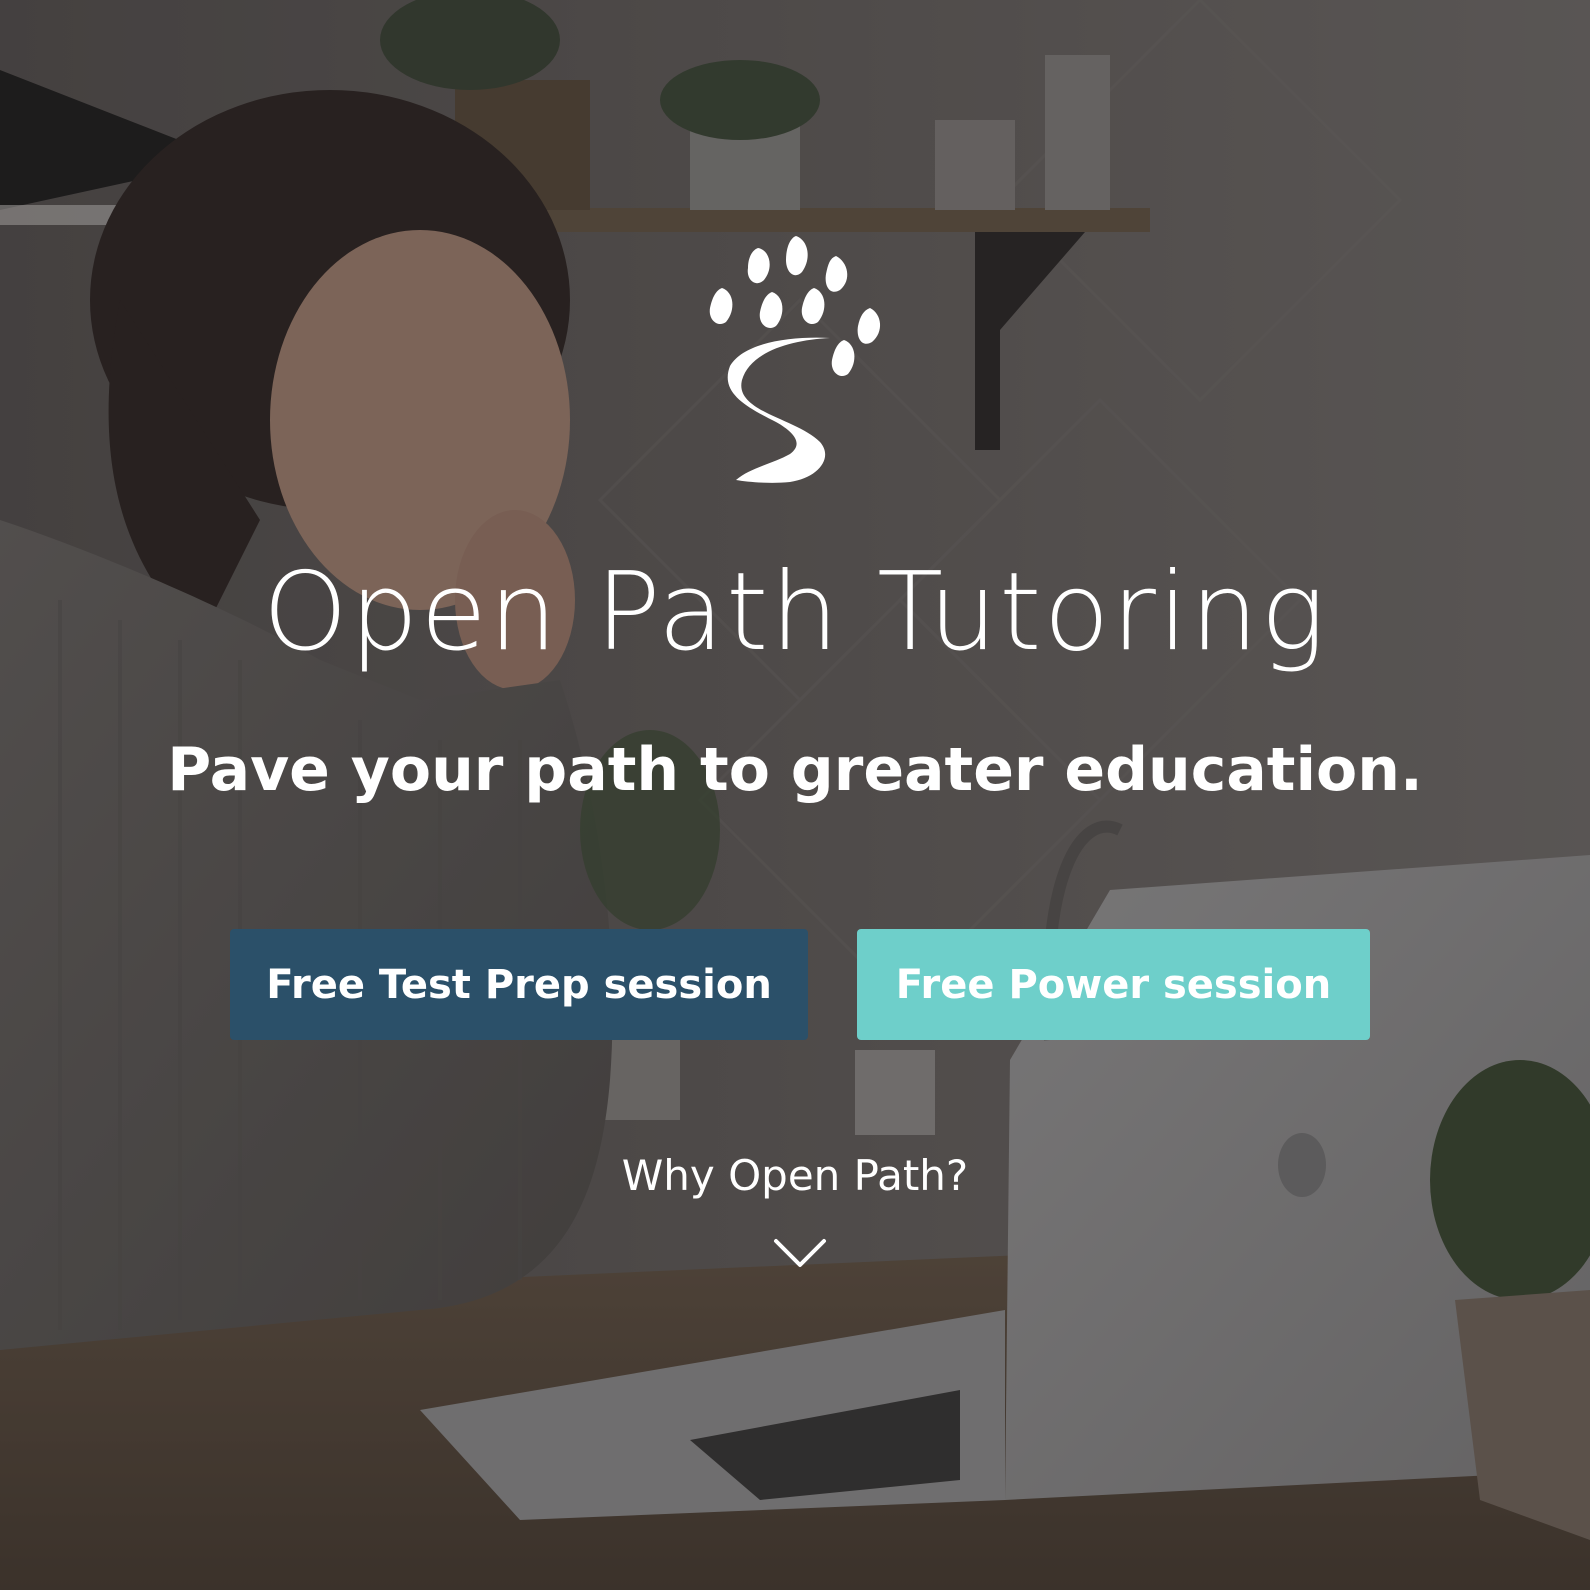 The height and width of the screenshot is (1590, 1590). What do you see at coordinates (795, 359) in the screenshot?
I see `leaf-tree-path-logo-icon` at bounding box center [795, 359].